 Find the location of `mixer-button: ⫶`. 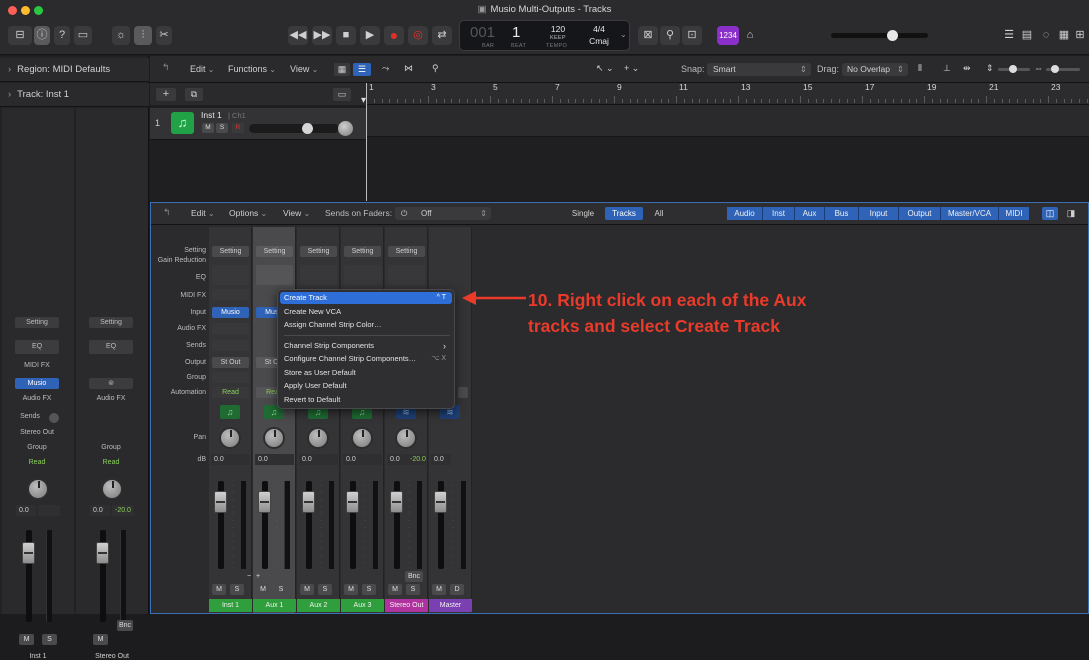

mixer-button: ⫶ is located at coordinates (143, 35).